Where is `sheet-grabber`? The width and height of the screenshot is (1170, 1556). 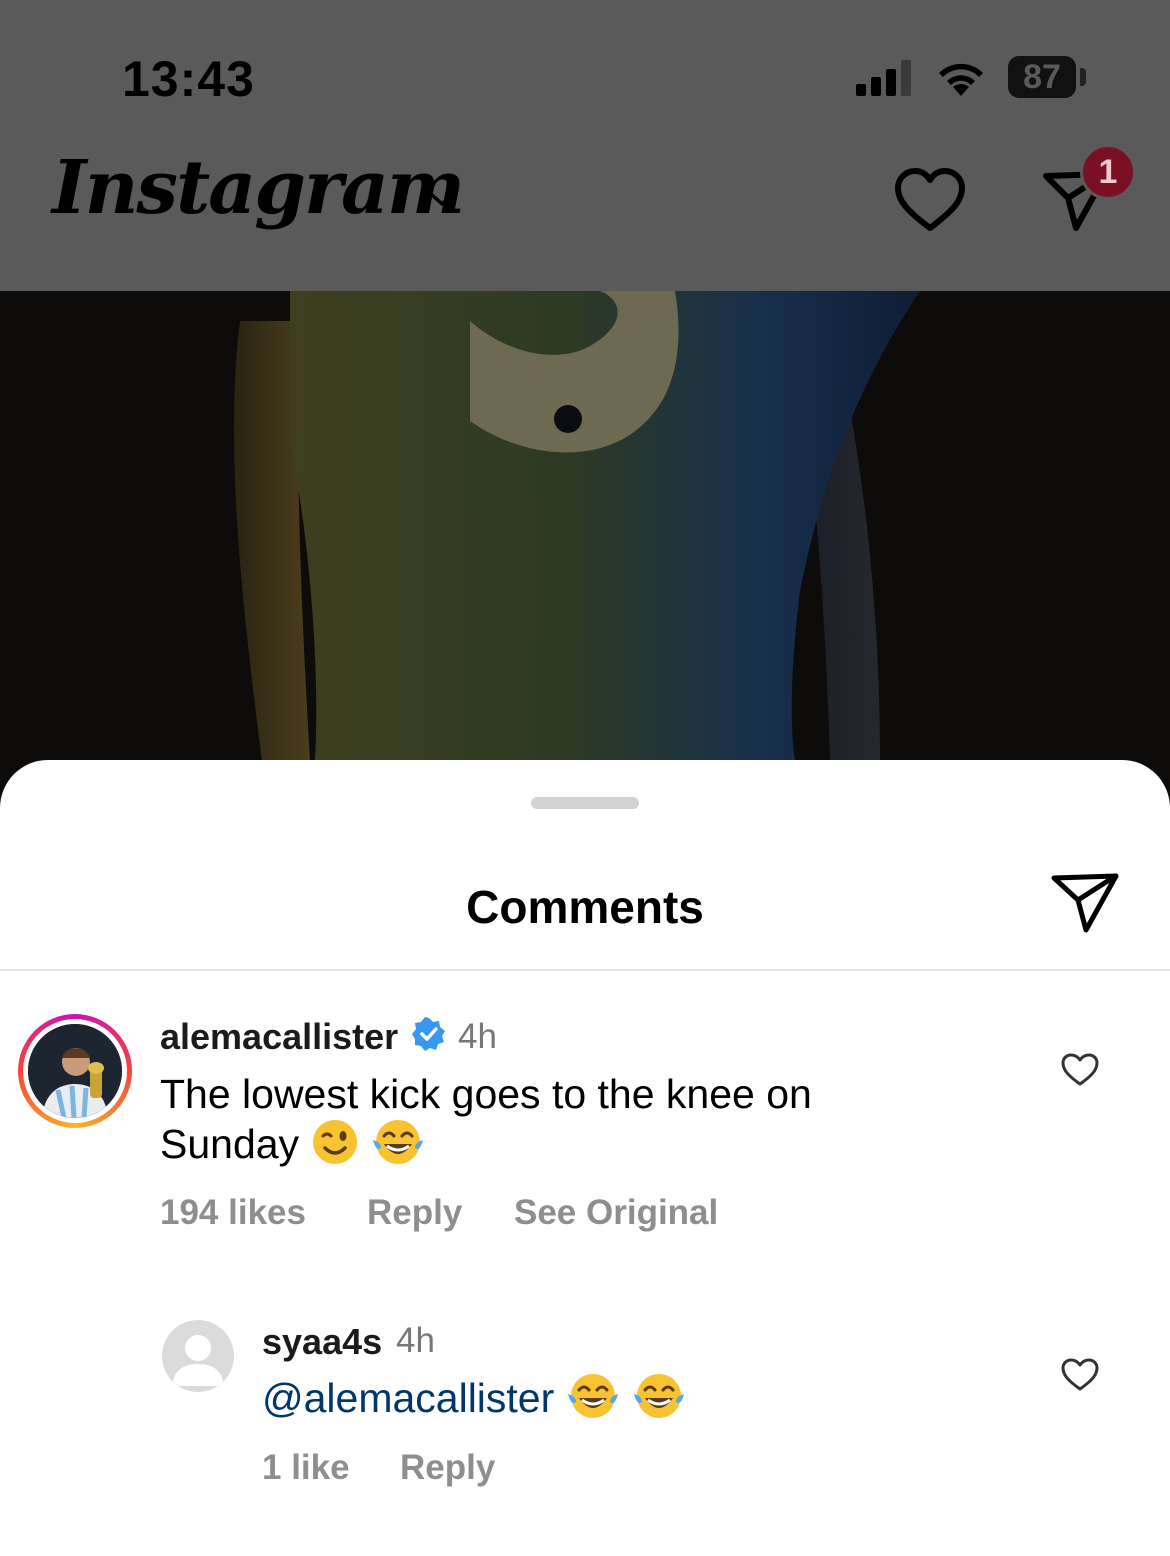 sheet-grabber is located at coordinates (585, 803).